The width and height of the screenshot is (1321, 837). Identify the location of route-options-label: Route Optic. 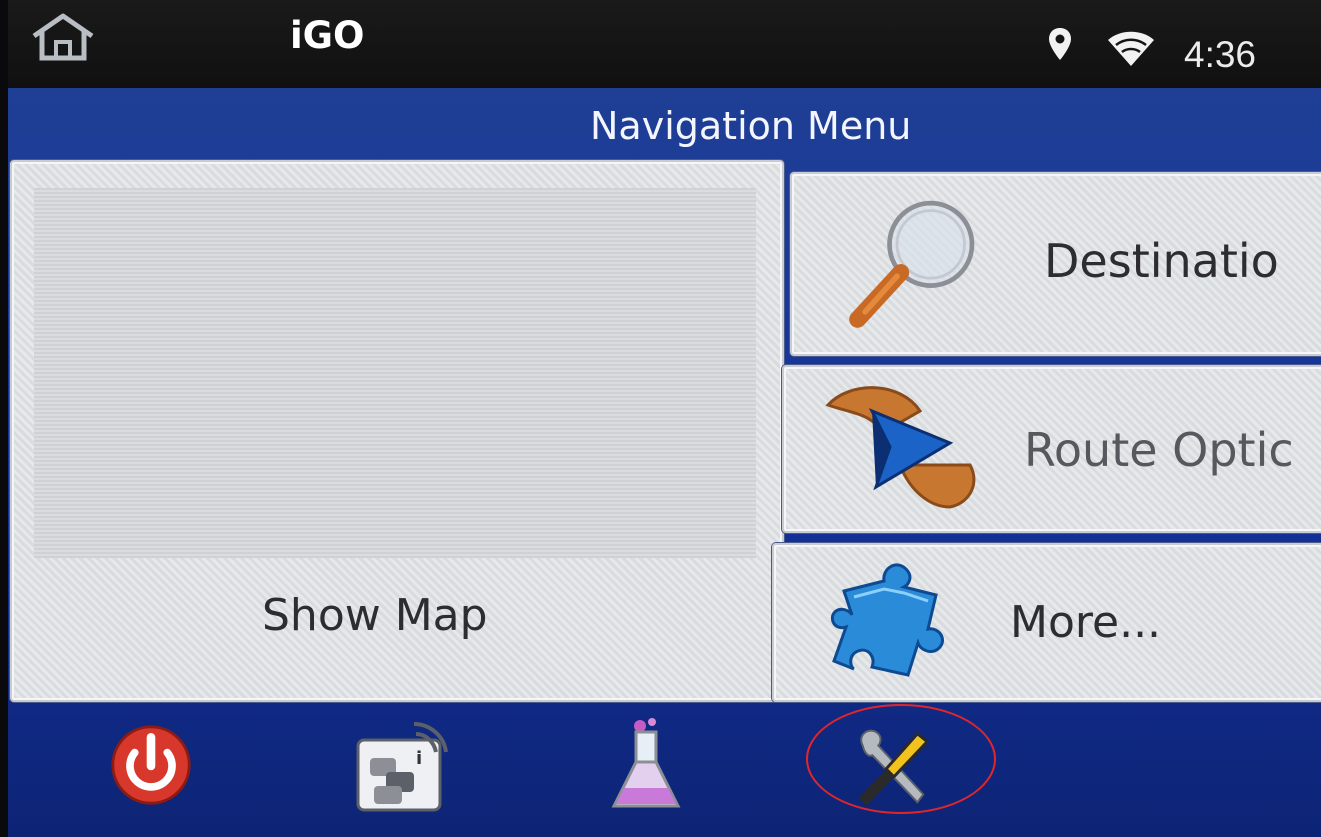
(1159, 450).